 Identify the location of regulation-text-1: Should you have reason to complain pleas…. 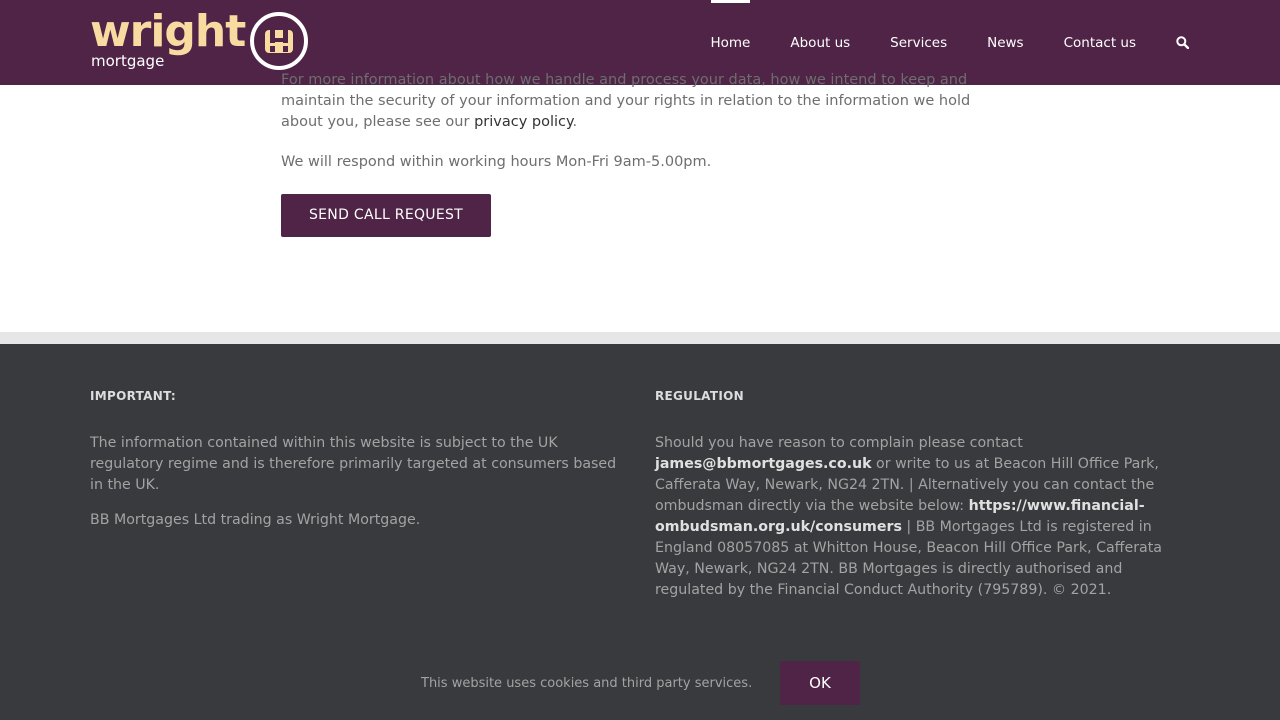
(839, 443).